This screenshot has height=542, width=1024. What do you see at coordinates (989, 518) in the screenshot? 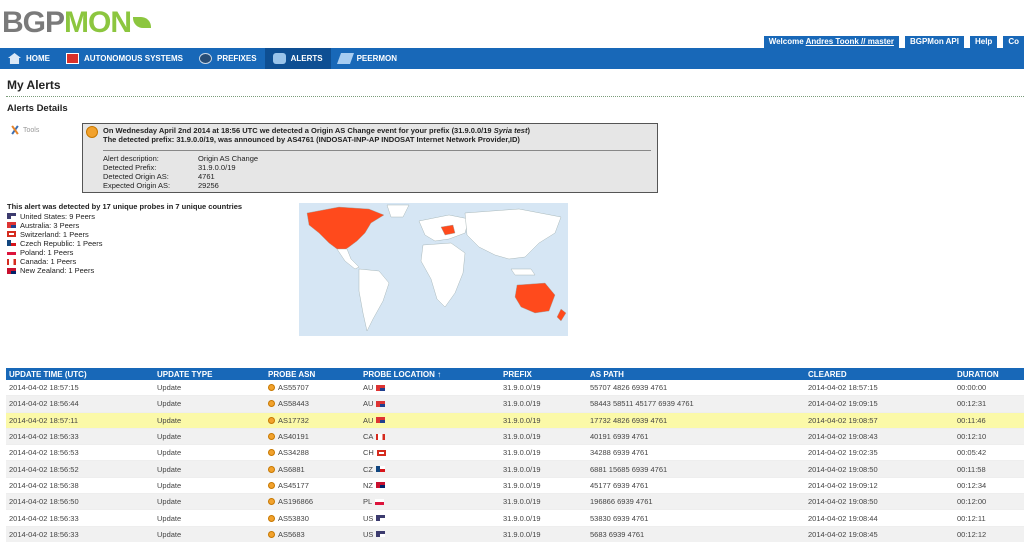
I see `cell-duration: 00:12:11` at bounding box center [989, 518].